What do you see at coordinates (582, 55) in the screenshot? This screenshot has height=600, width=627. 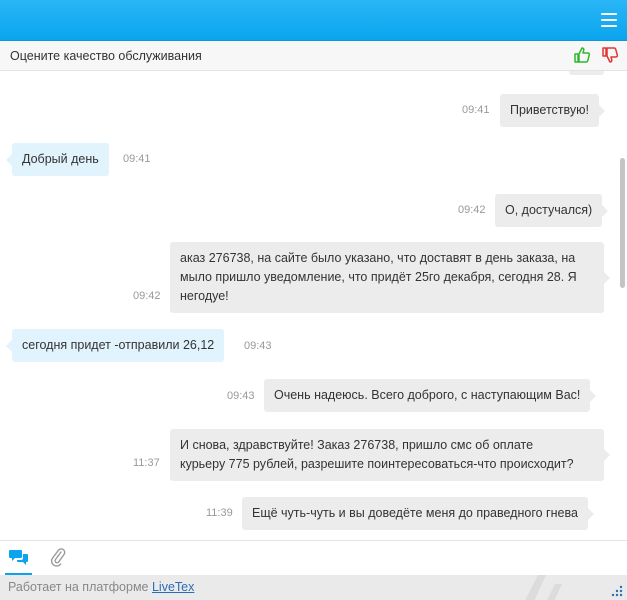 I see `thumbs-up-icon` at bounding box center [582, 55].